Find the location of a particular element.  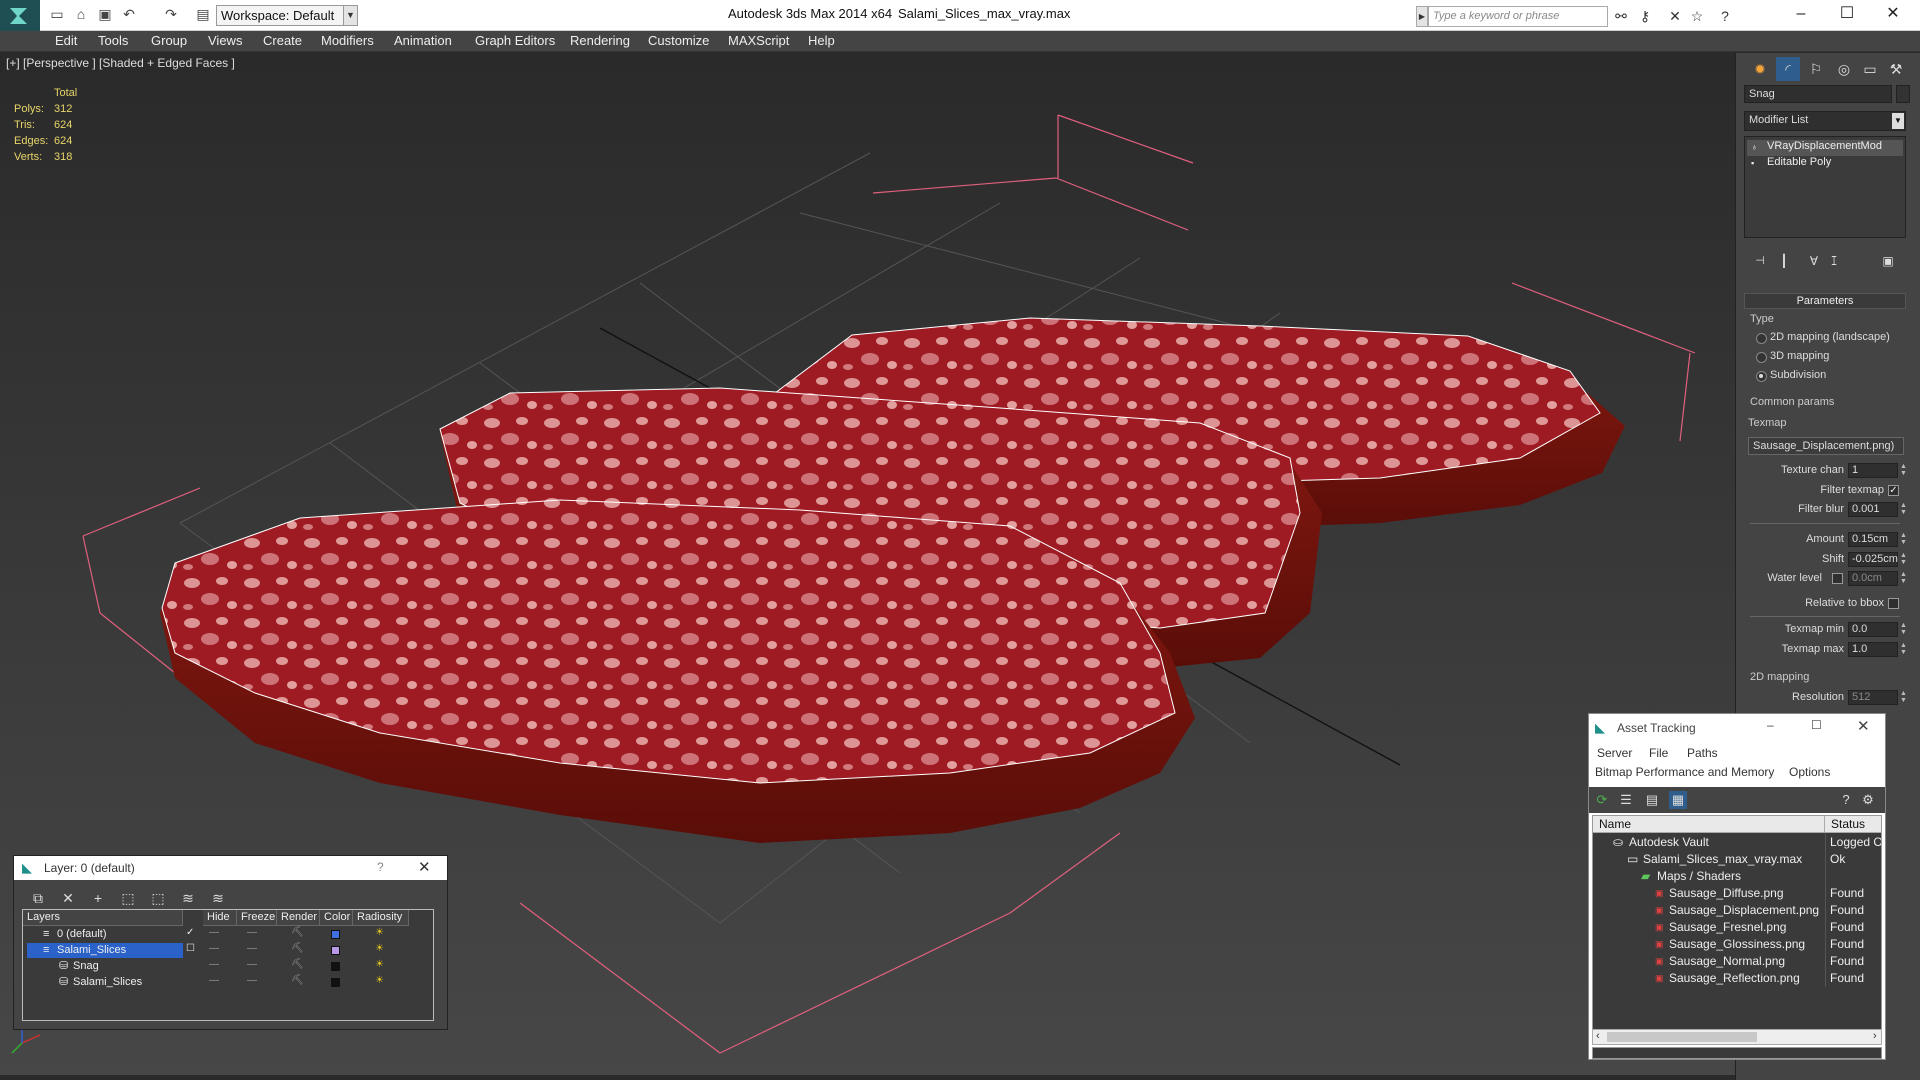

select-objects-icon: ⬚ is located at coordinates (128, 898).